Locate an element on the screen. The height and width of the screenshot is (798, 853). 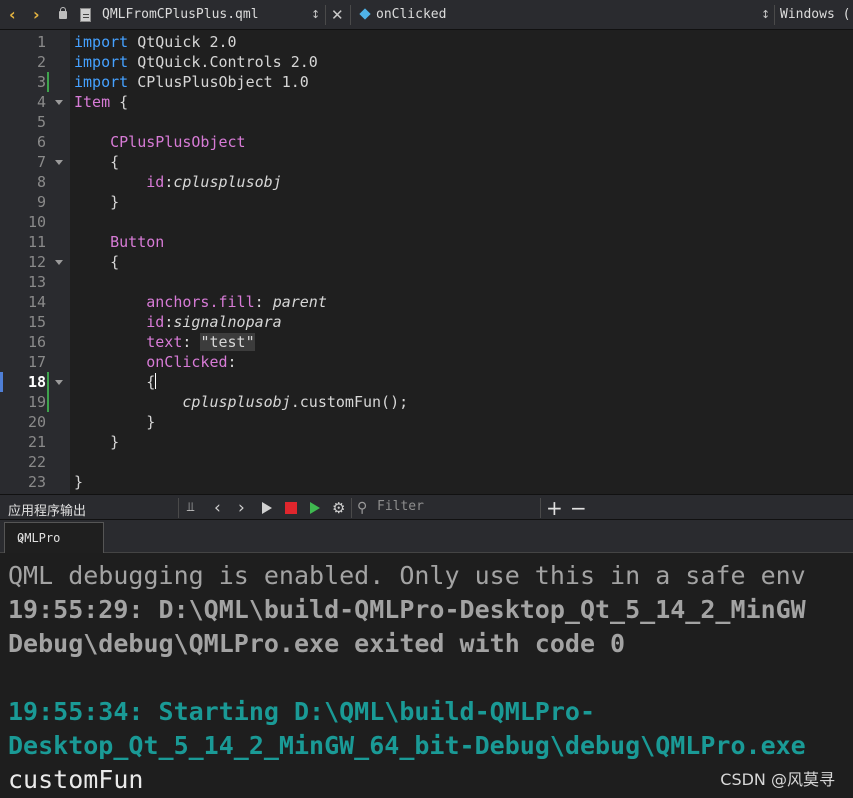
file-name: QMLFromCPlusPlus.qml is located at coordinates (180, 14).